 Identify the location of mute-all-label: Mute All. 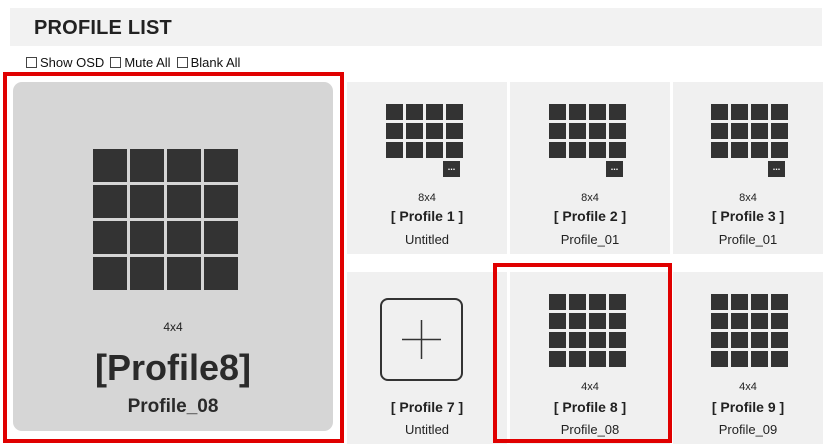
(147, 62).